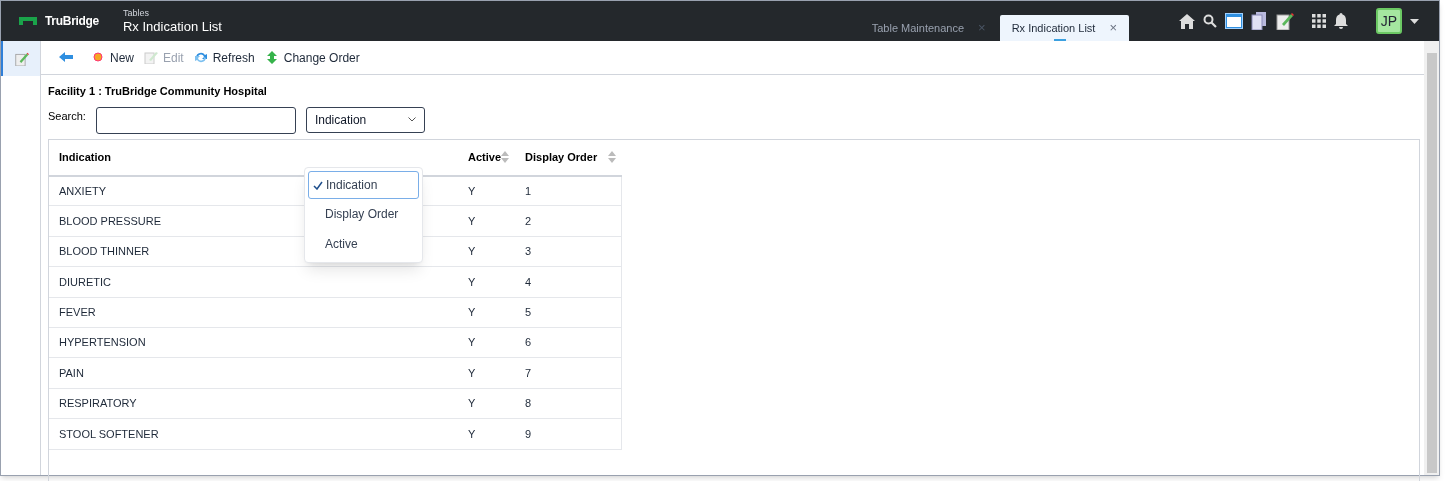  Describe the element at coordinates (85, 157) in the screenshot. I see `column-header: Indication` at that location.